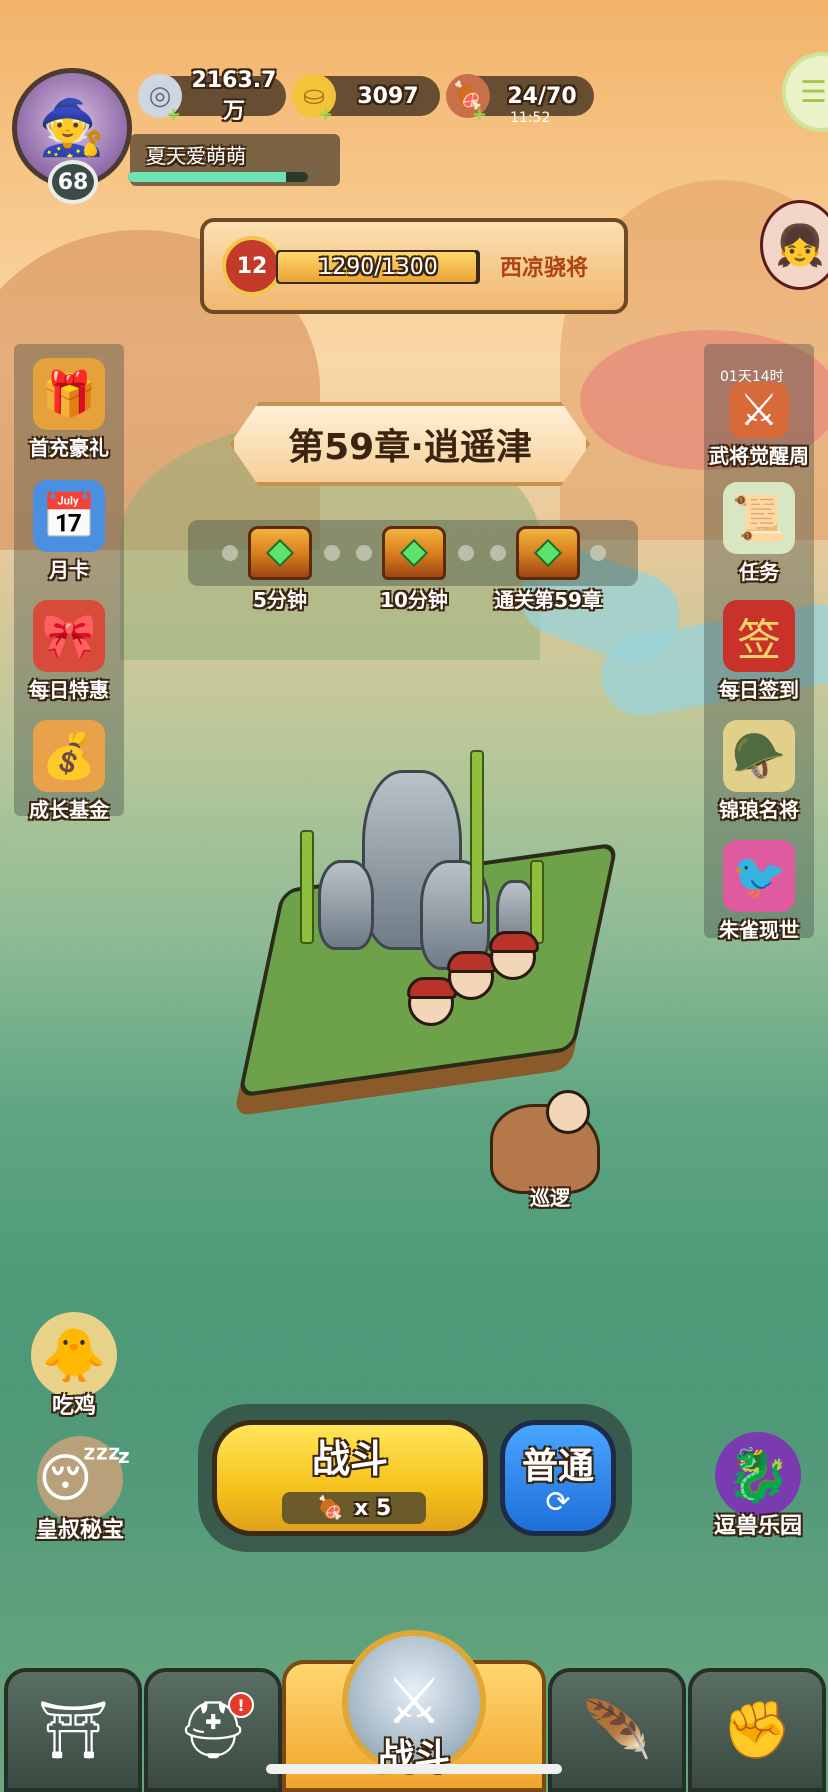 Image resolution: width=828 pixels, height=1792 pixels. What do you see at coordinates (378, 267) in the screenshot?
I see `rank-progress-value: 1290/1300` at bounding box center [378, 267].